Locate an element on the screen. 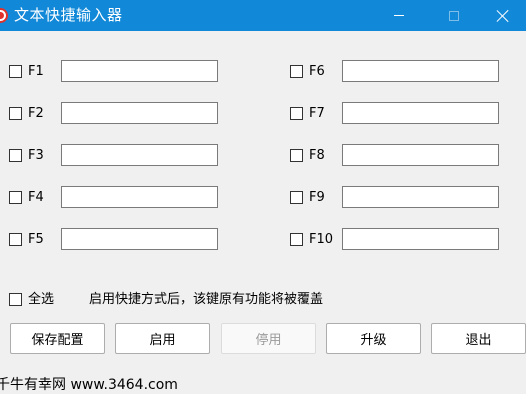 The image size is (526, 394). close-button is located at coordinates (503, 15).